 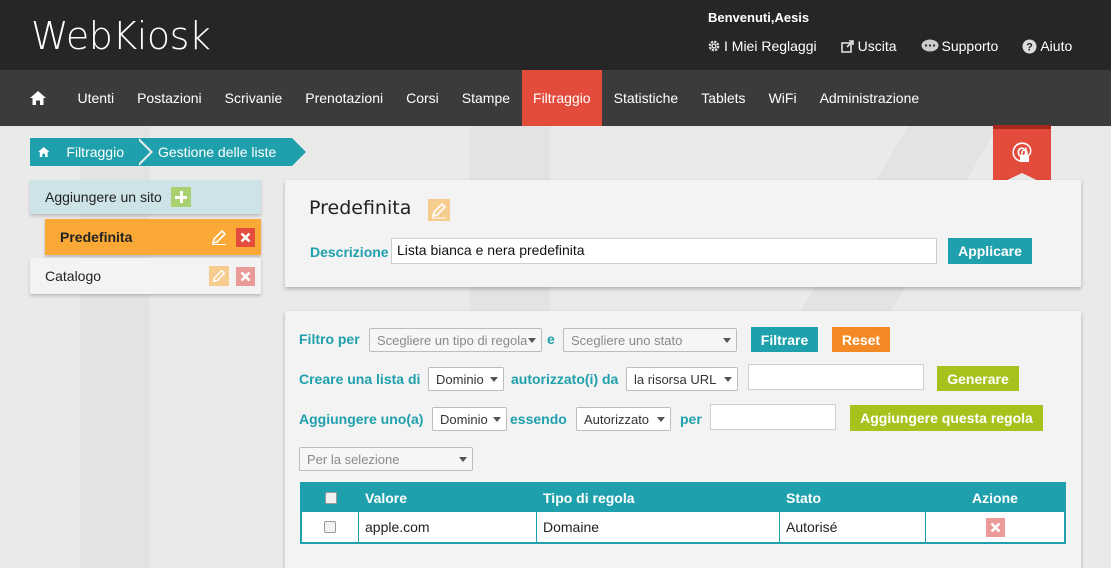 What do you see at coordinates (145, 276) in the screenshot?
I see `list-item-catalogo: Catalogo` at bounding box center [145, 276].